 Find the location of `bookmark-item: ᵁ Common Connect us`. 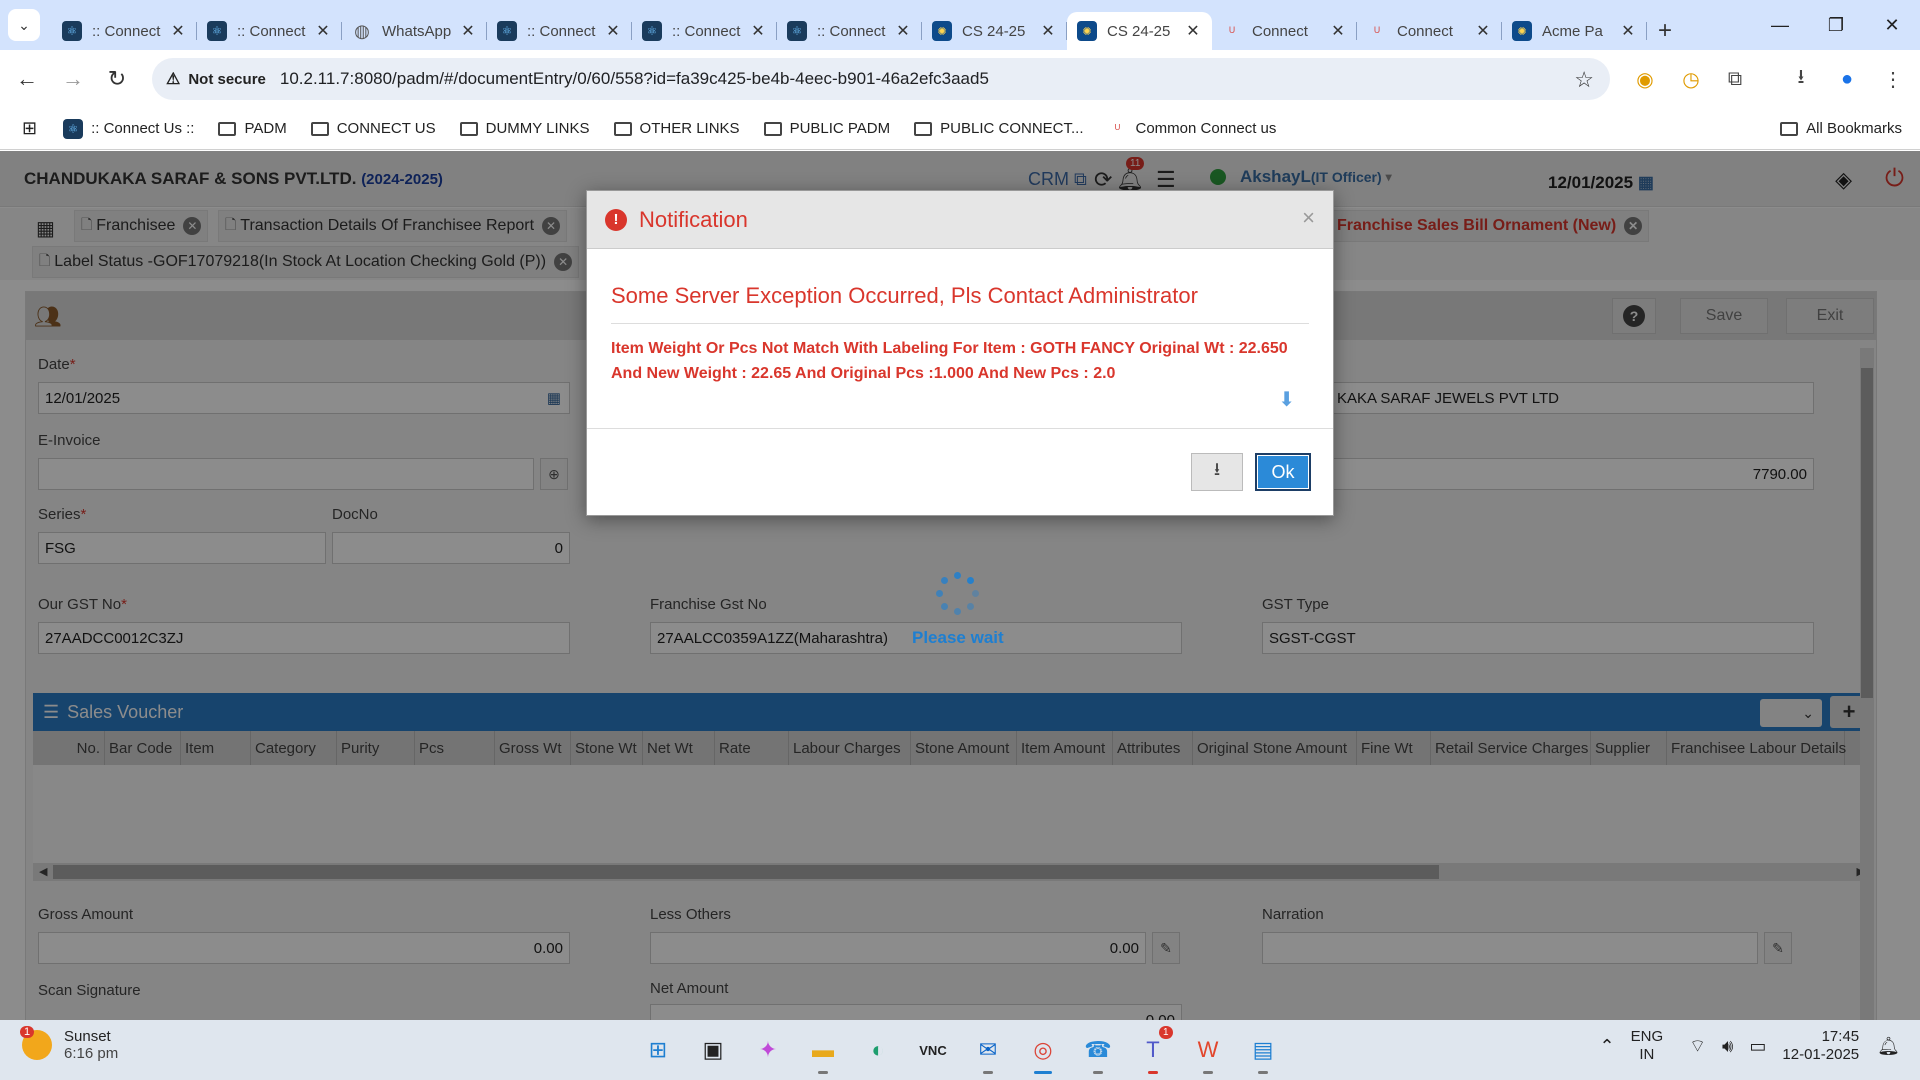

bookmark-item: ᵁ Common Connect us is located at coordinates (1192, 129).